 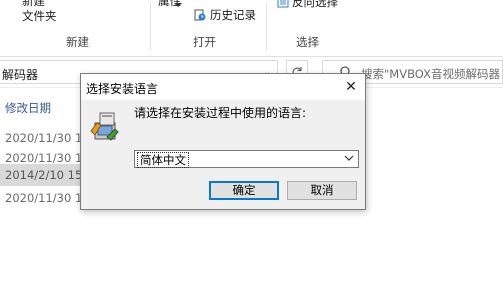 What do you see at coordinates (20, 75) in the screenshot?
I see `address-path: 解码器` at bounding box center [20, 75].